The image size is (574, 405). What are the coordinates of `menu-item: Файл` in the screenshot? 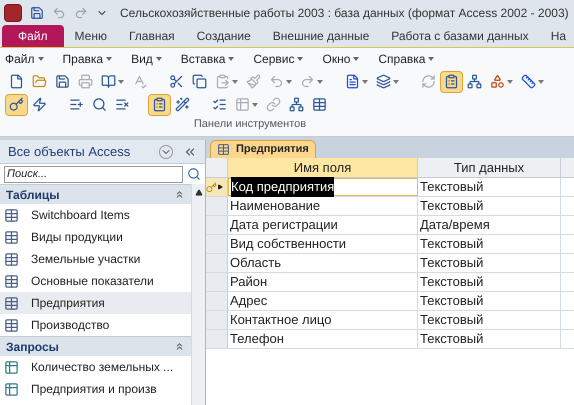 It's located at (24, 59).